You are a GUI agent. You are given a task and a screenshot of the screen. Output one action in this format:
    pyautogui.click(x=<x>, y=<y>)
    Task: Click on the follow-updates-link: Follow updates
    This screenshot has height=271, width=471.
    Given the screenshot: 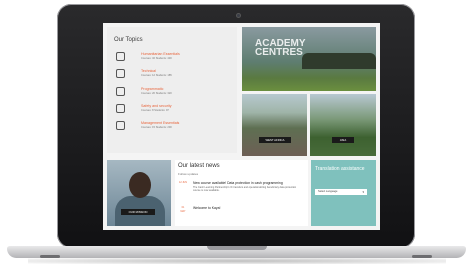 What is the action you would take?
    pyautogui.click(x=188, y=174)
    